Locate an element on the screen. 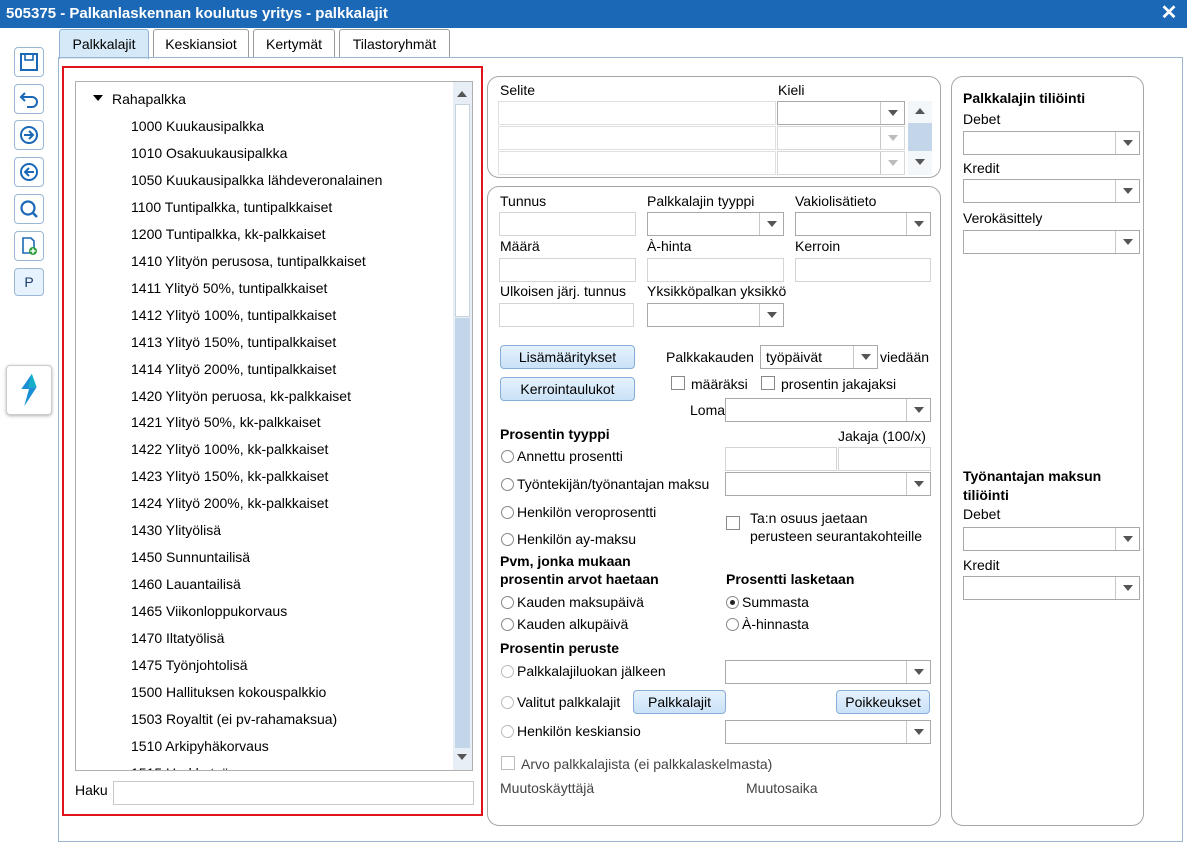 The height and width of the screenshot is (846, 1187). tree-item: 1465 Viikonloppukorvaus is located at coordinates (209, 611).